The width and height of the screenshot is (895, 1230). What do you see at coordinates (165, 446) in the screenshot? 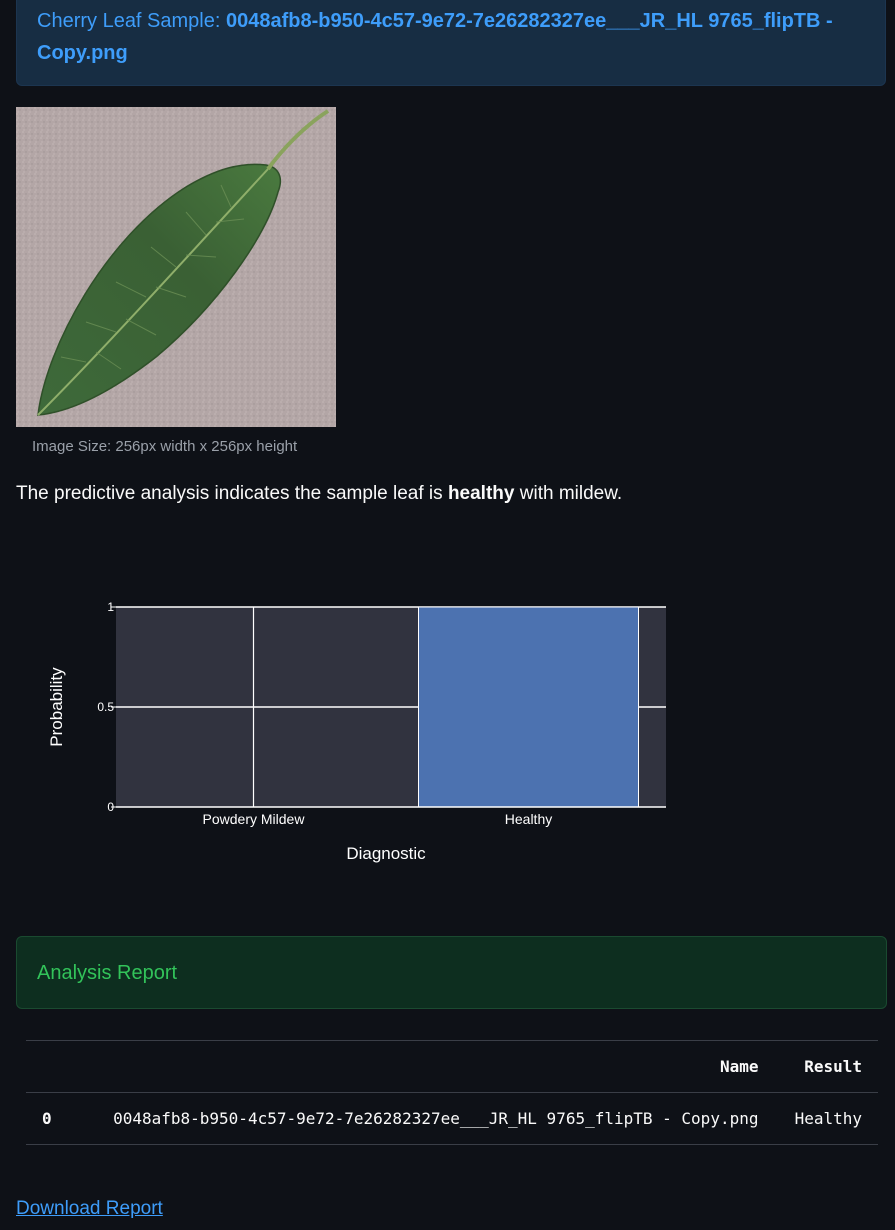
I see `image-caption: Image Size: 256px width x 256px height` at bounding box center [165, 446].